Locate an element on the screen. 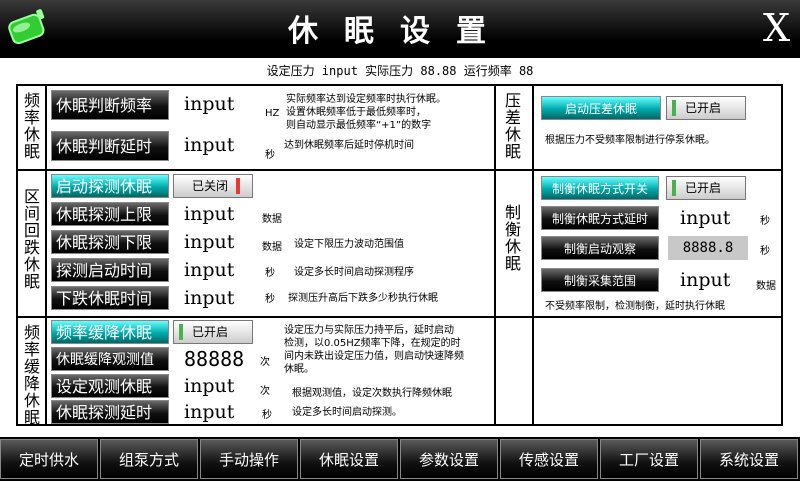 This screenshot has width=800, height=481. nav-timed-supply: 定时供水 is located at coordinates (49, 459).